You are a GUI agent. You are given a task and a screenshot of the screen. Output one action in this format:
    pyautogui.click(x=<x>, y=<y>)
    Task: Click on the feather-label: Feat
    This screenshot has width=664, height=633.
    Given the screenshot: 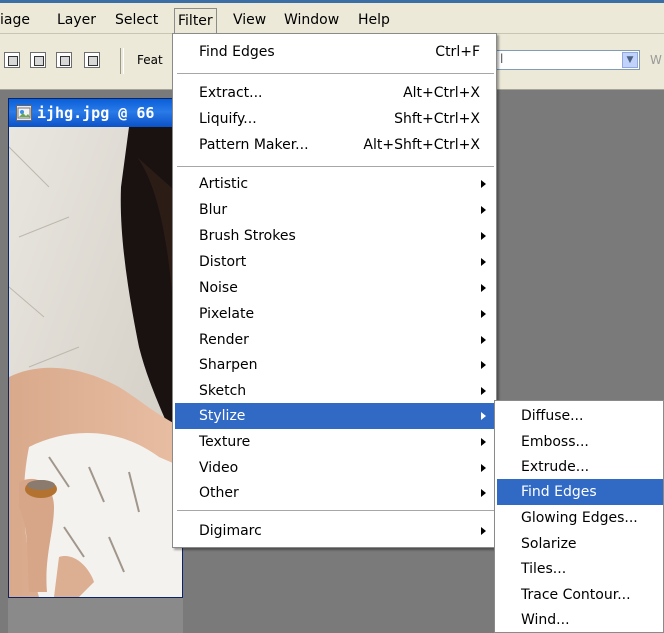 What is the action you would take?
    pyautogui.click(x=150, y=60)
    